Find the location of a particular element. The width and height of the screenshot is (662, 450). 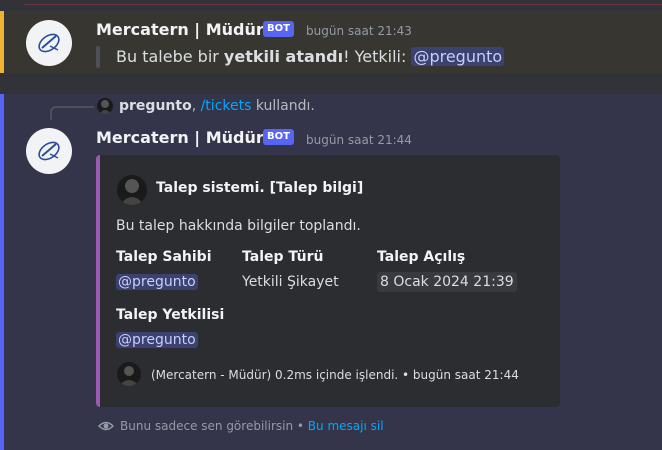

reply-comma: , is located at coordinates (196, 106).